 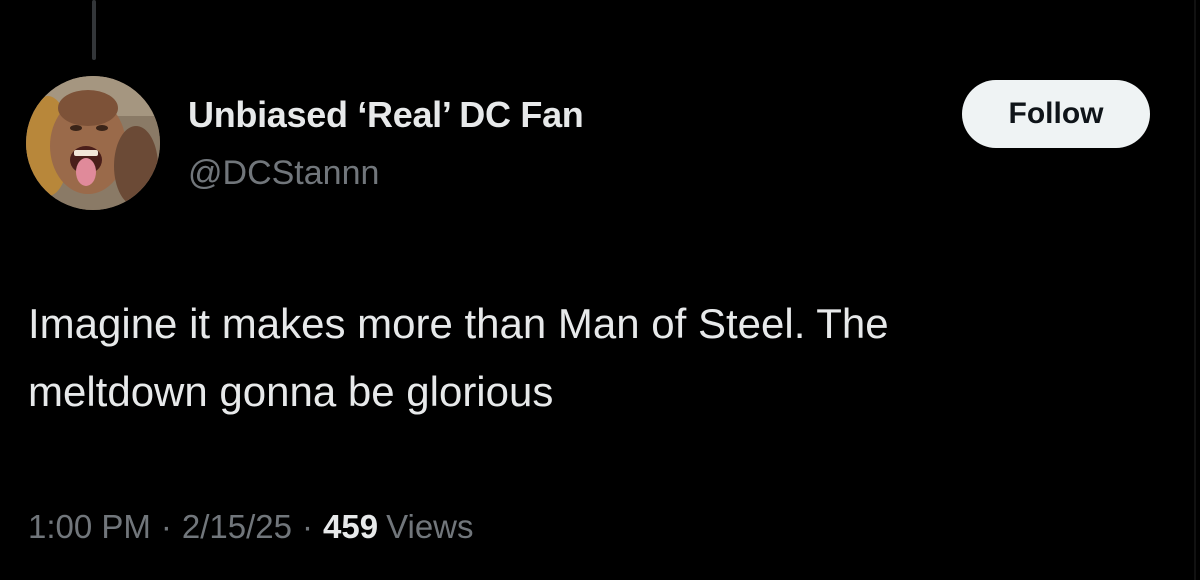 What do you see at coordinates (386, 115) in the screenshot?
I see `author-display-name: Unbiased ‘Real’ DC Fan` at bounding box center [386, 115].